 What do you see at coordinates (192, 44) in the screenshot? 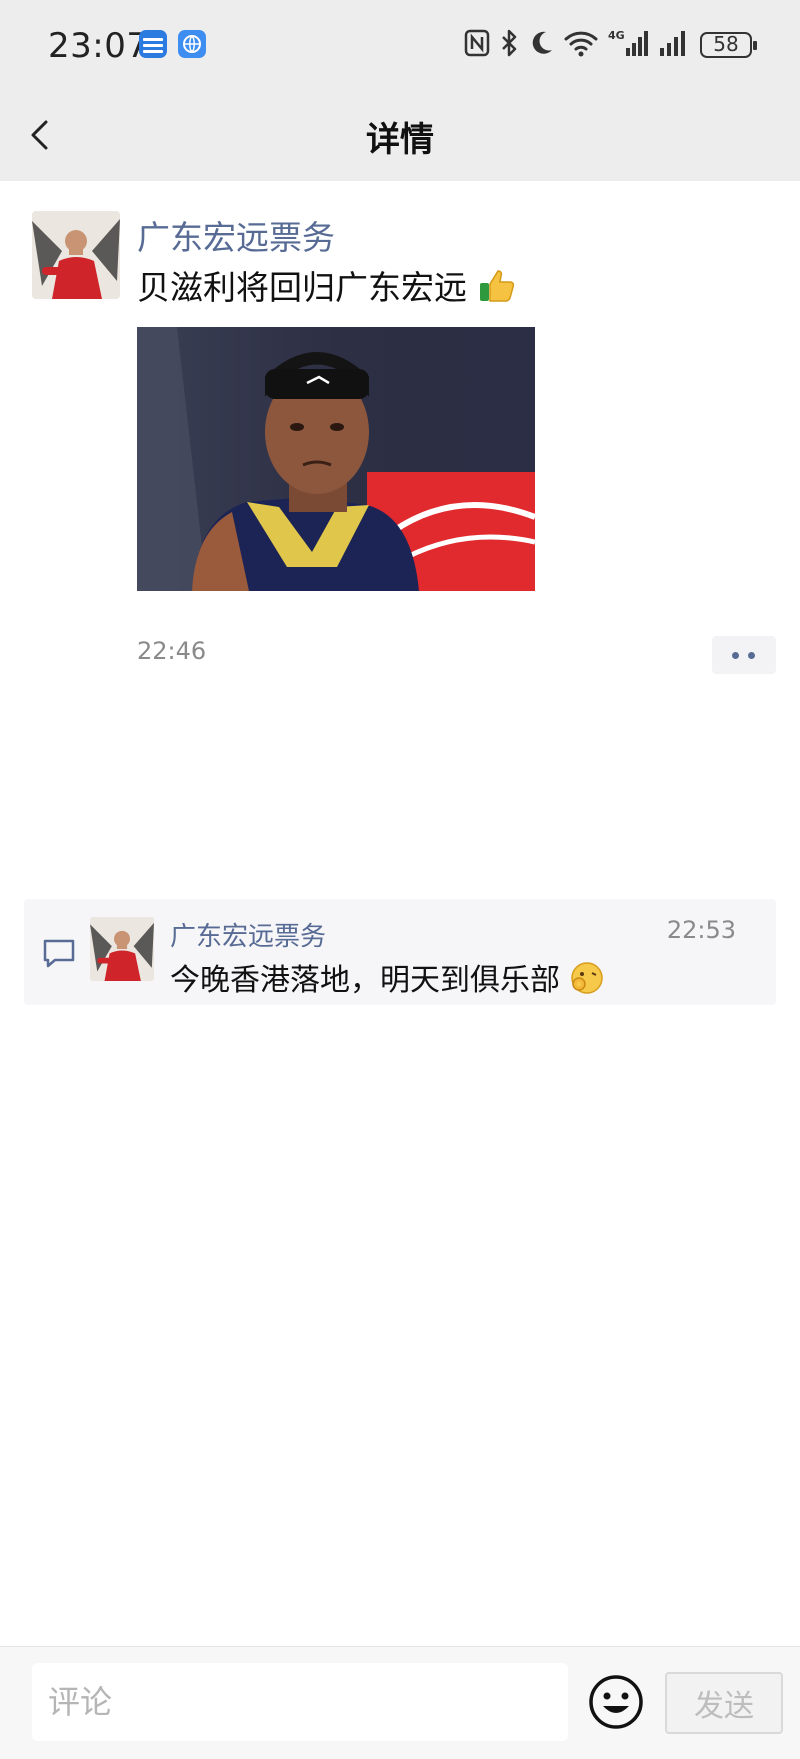
I see `globe-icon` at bounding box center [192, 44].